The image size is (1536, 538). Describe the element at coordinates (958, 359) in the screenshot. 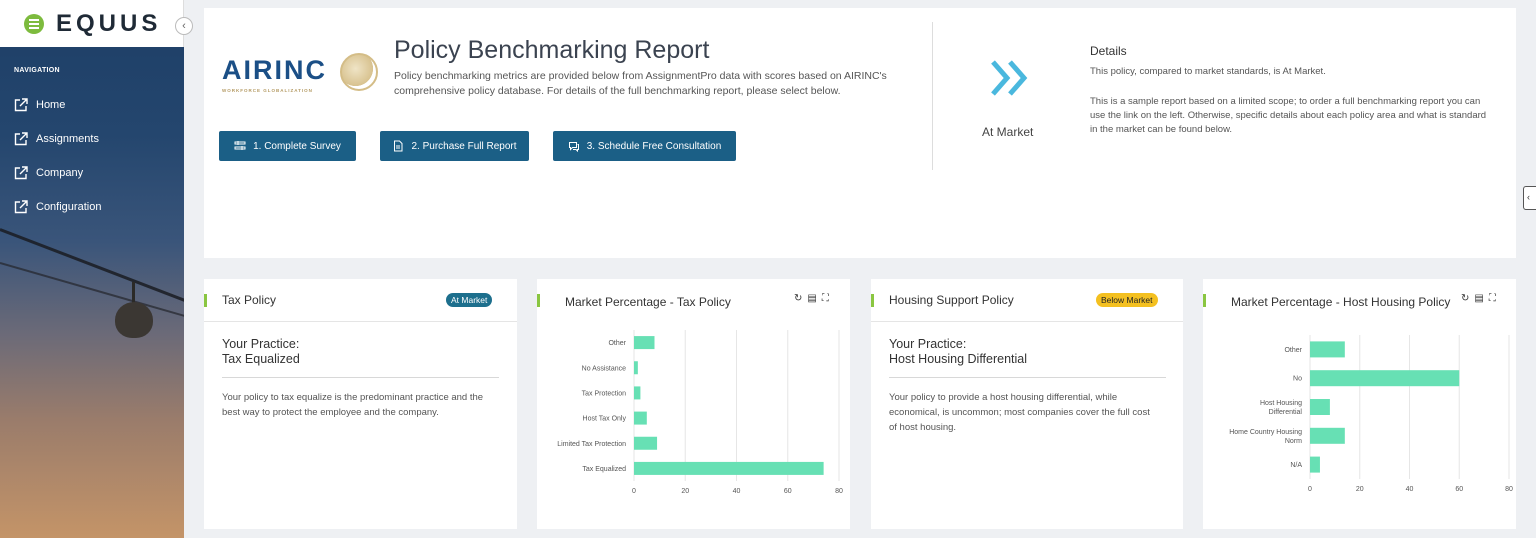

I see `practice-value: Host Housing Differential` at that location.